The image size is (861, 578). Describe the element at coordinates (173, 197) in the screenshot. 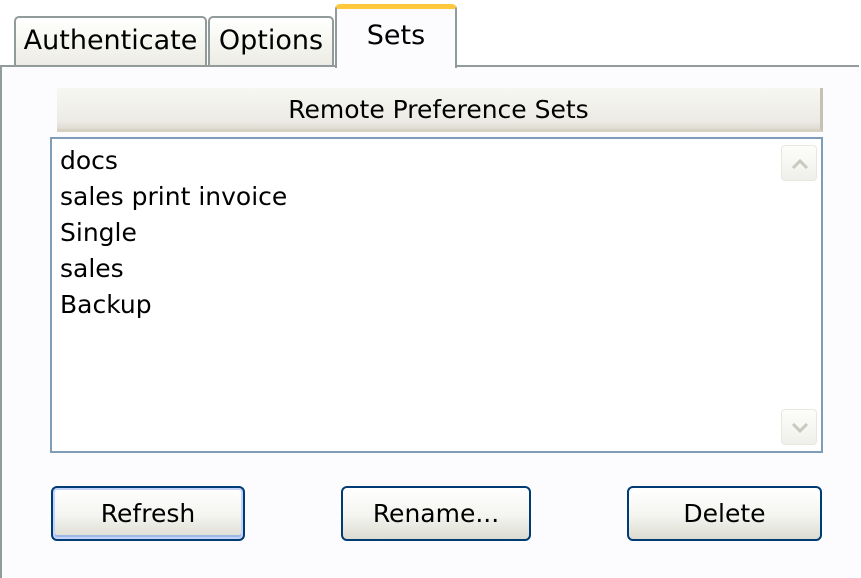

I see `list-item: sales print invoice` at that location.